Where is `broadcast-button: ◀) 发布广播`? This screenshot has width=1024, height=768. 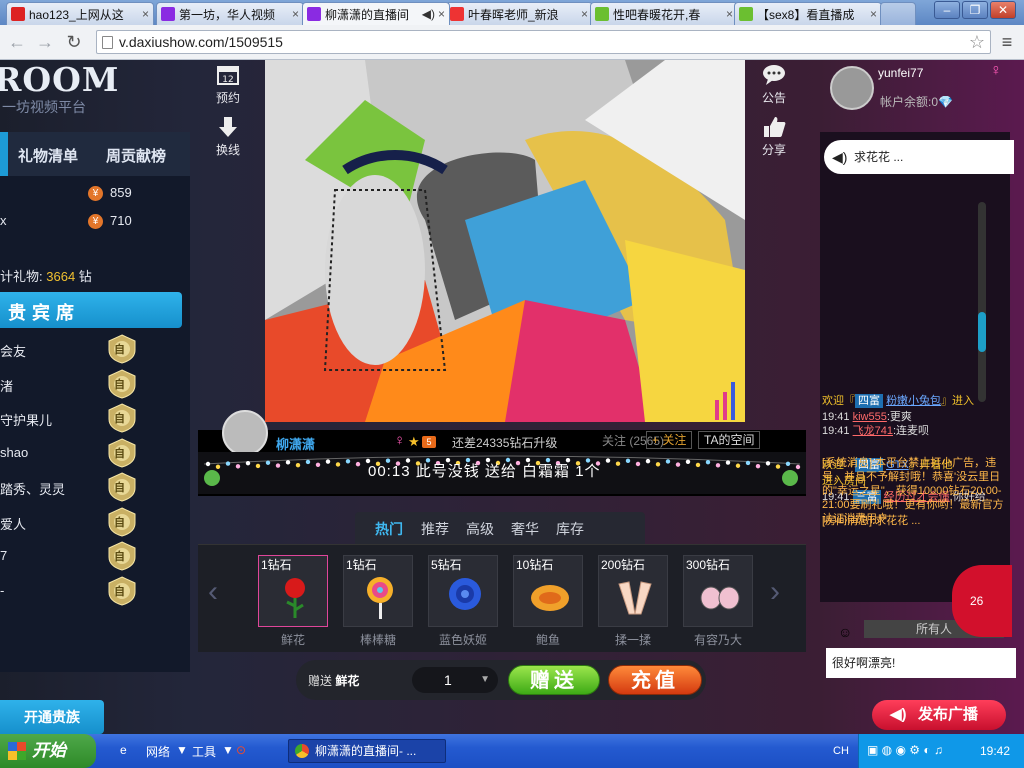
broadcast-button: ◀) 发布广播 is located at coordinates (939, 715).